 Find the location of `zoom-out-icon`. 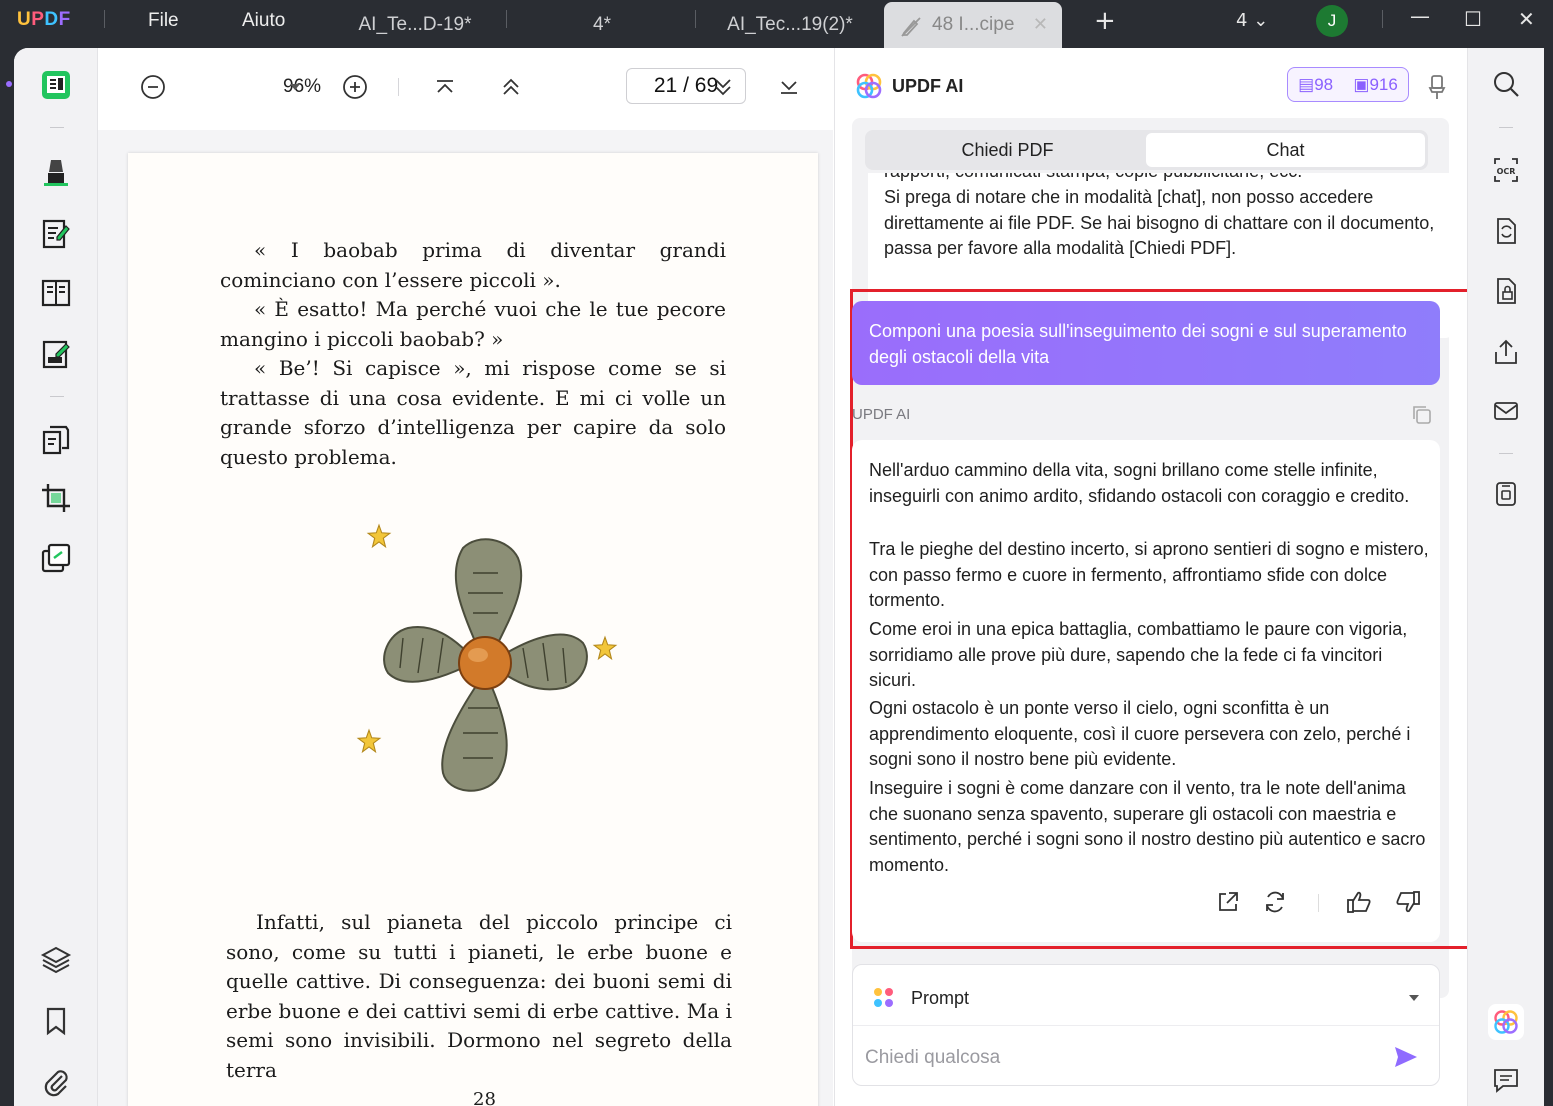

zoom-out-icon is located at coordinates (153, 87).